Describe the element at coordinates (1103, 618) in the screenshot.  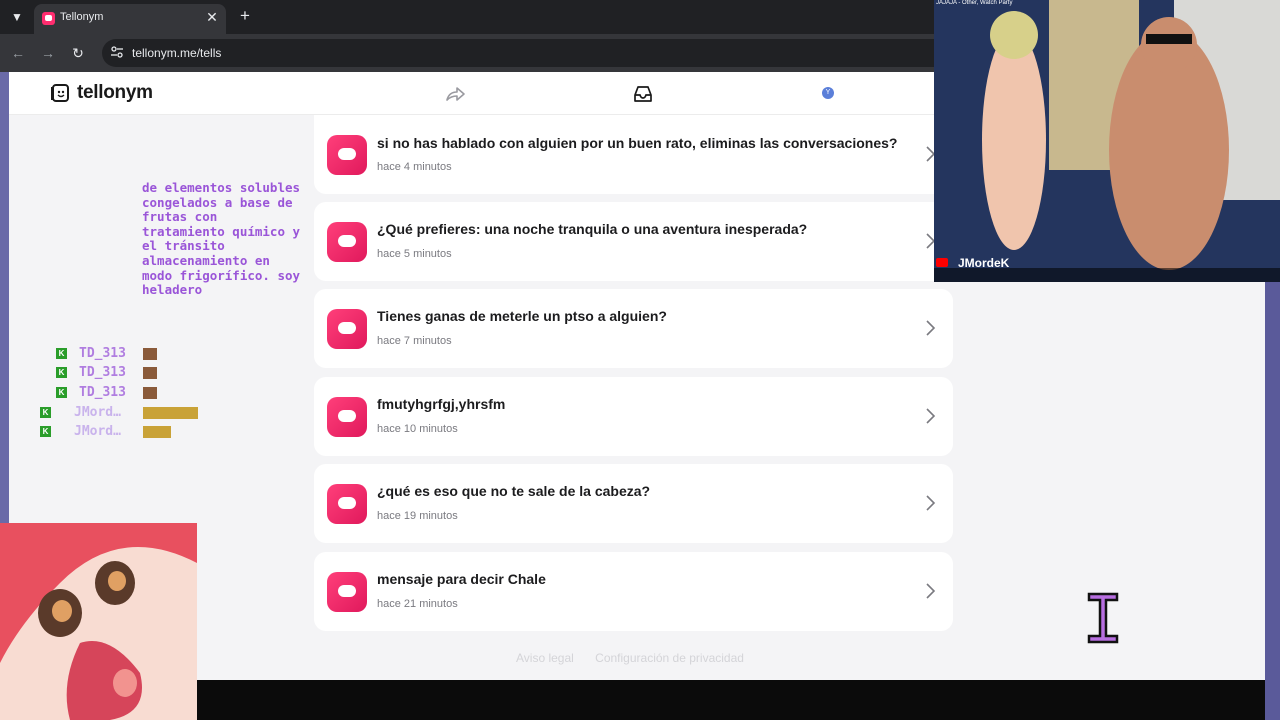
I see `text-cursor-icon` at that location.